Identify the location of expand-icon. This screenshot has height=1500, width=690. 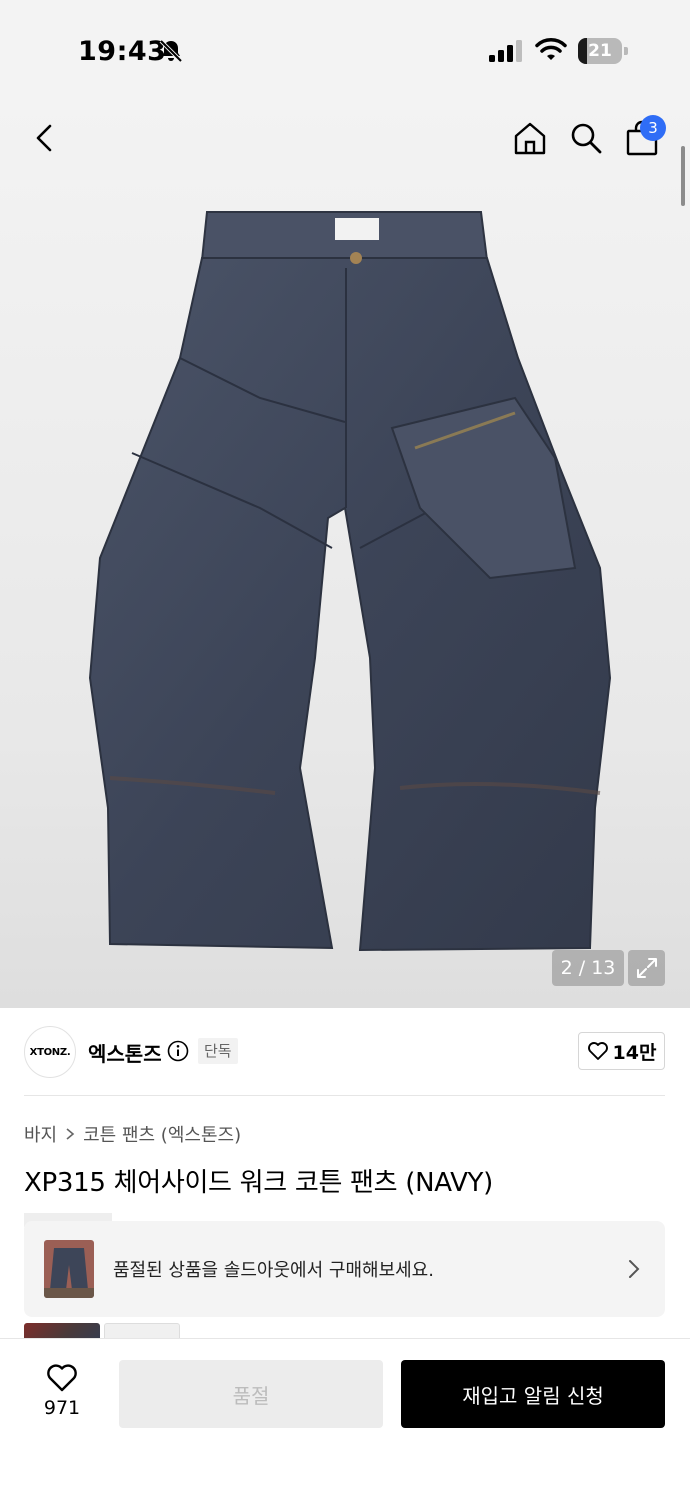
(646, 968).